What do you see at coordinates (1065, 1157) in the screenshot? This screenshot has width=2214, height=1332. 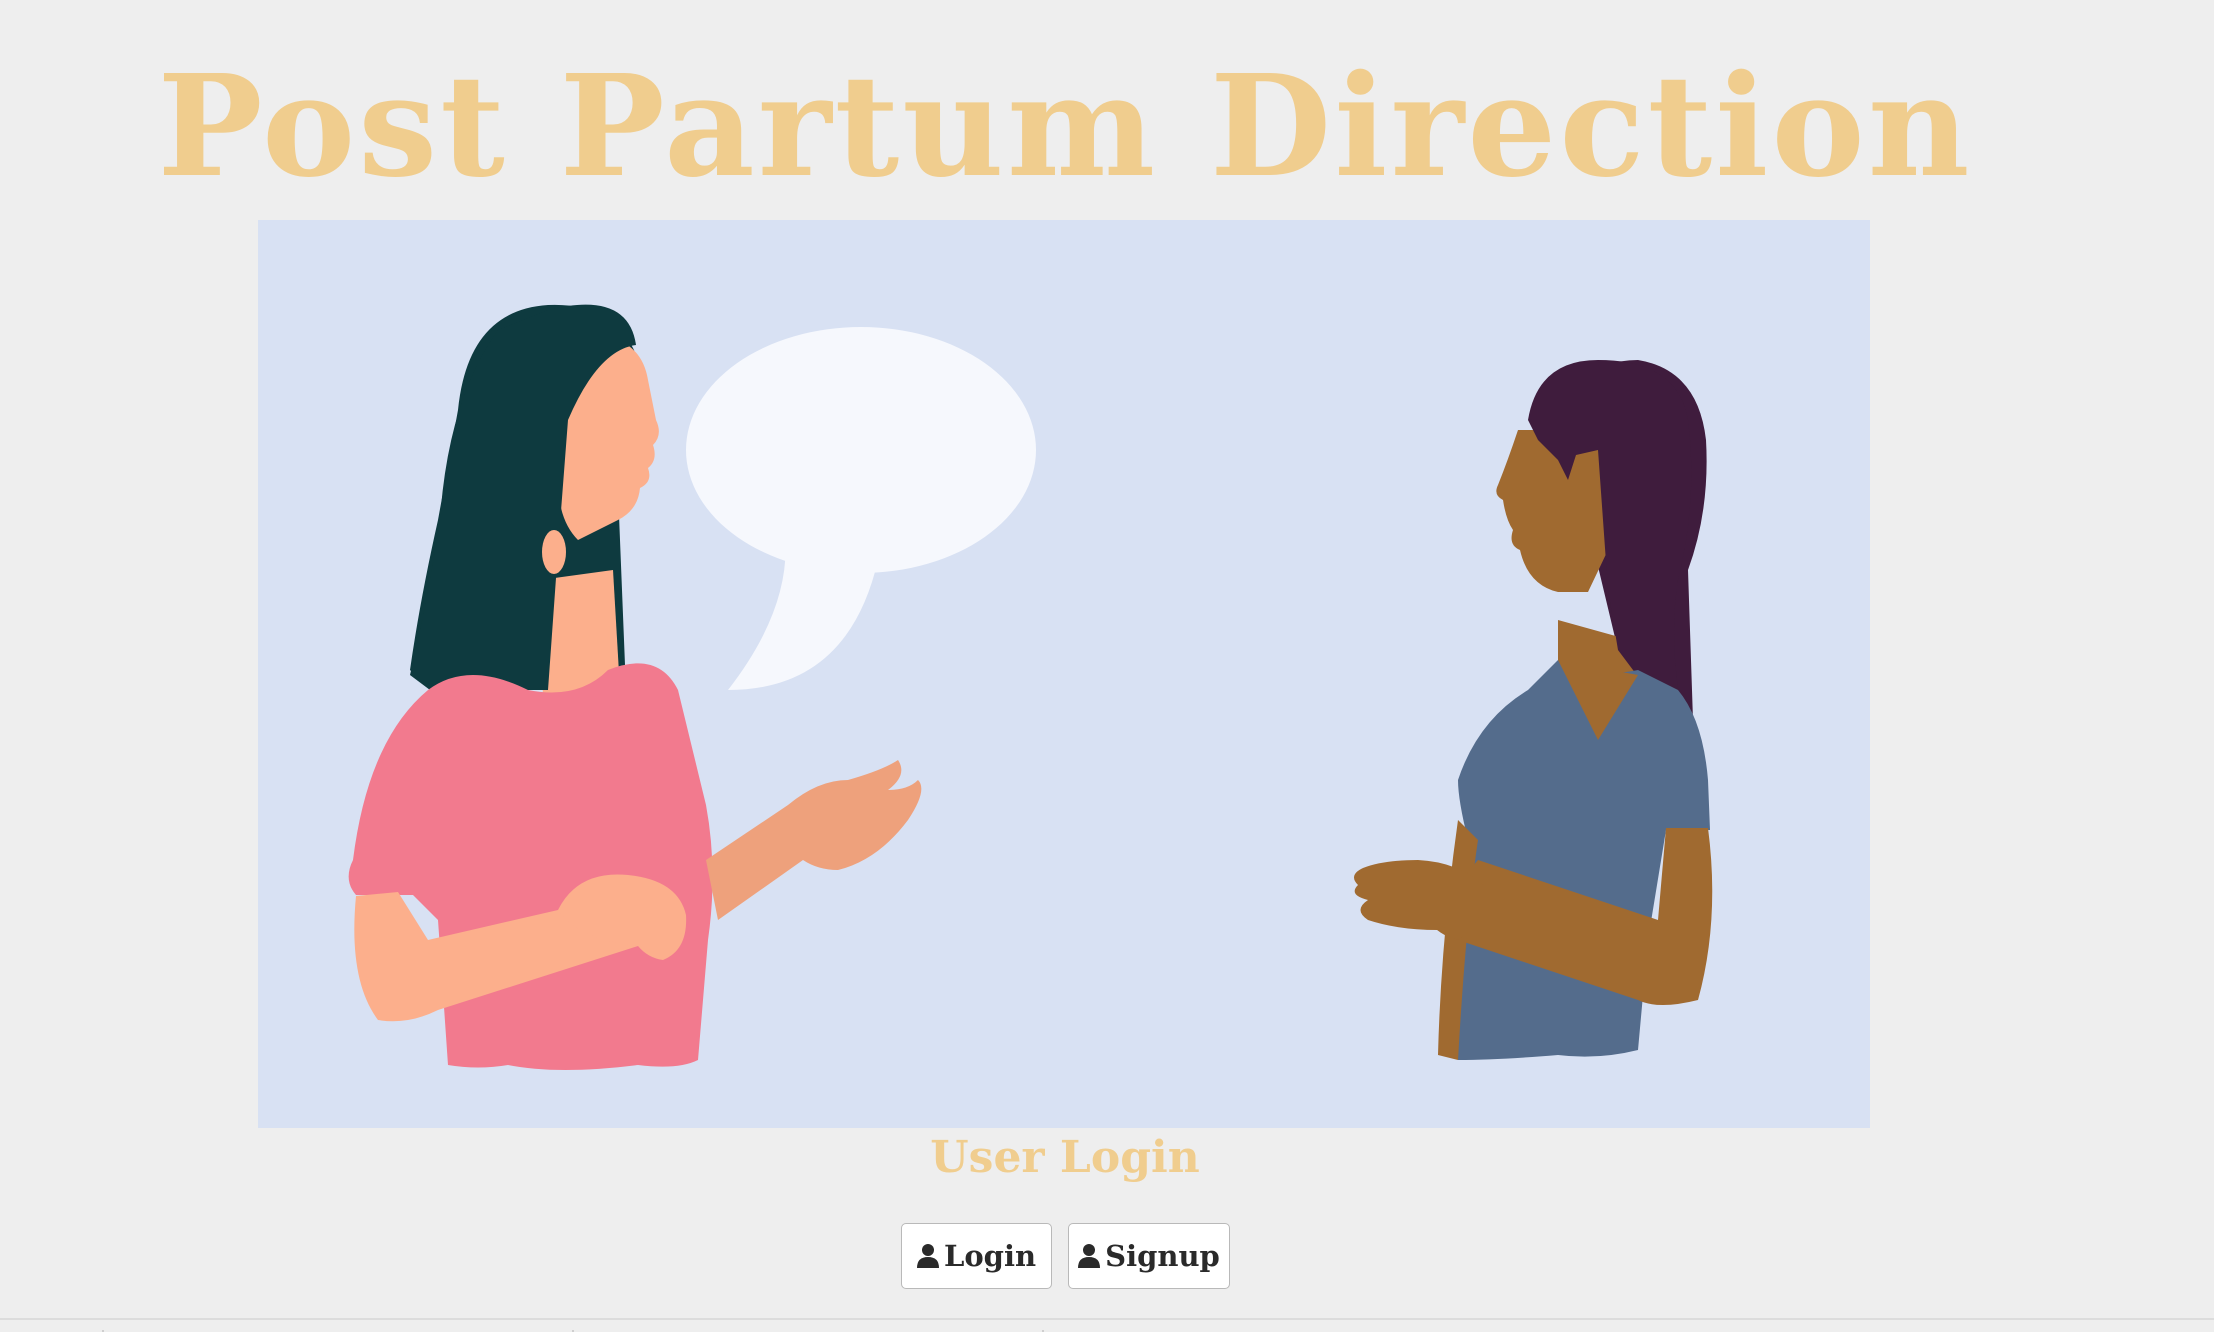 I see `user-login-heading: User Login` at bounding box center [1065, 1157].